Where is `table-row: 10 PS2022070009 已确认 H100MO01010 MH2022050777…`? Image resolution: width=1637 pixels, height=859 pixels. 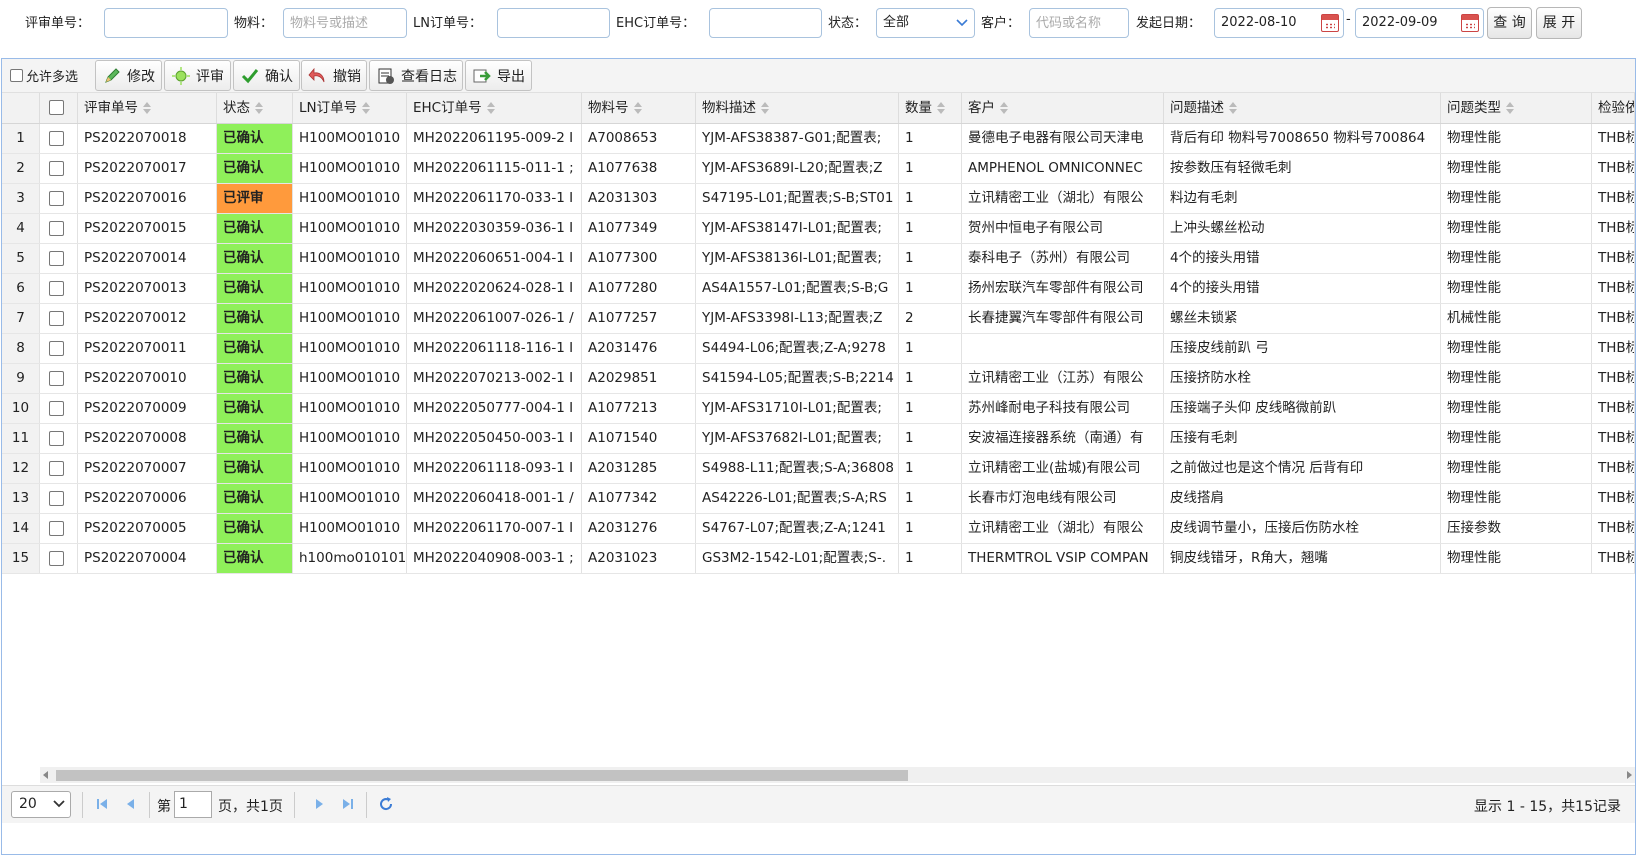
table-row: 10 PS2022070009 已确认 H100MO01010 MH2022050777… is located at coordinates (818, 409).